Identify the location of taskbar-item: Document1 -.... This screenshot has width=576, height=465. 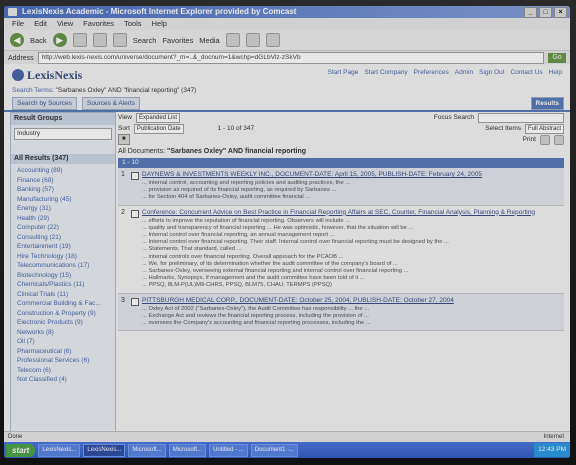
(274, 450).